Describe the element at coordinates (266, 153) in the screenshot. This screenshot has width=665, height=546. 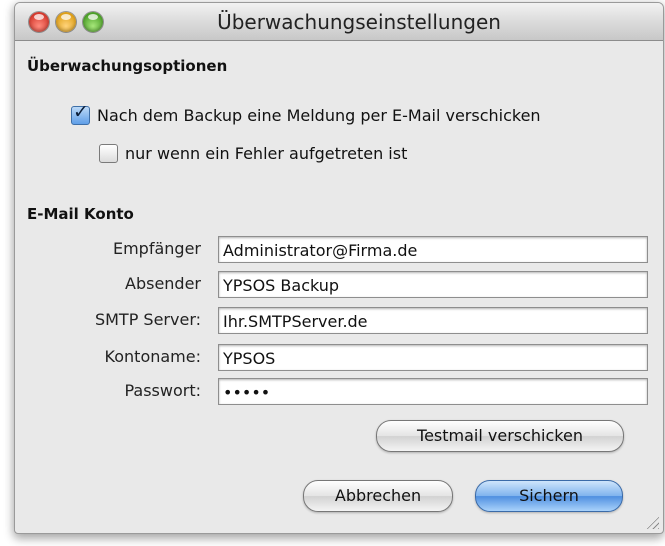
I see `only-error-label: nur wenn ein Fehler aufgetreten ist` at that location.